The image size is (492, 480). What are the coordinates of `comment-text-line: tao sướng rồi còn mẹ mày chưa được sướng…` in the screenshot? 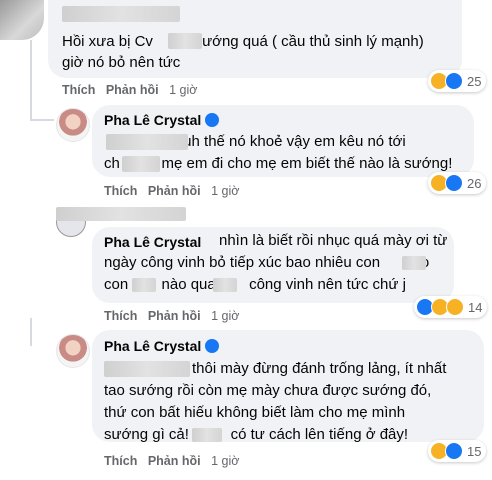 It's located at (268, 390).